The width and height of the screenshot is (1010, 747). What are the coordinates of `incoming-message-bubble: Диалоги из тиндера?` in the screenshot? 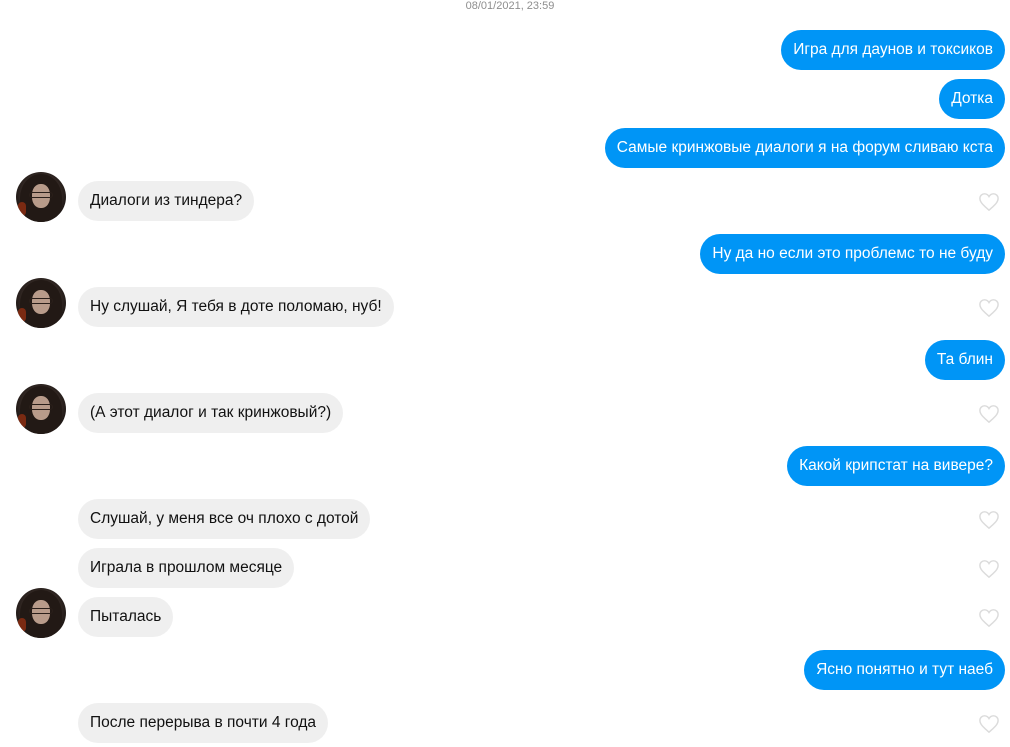 It's located at (166, 201).